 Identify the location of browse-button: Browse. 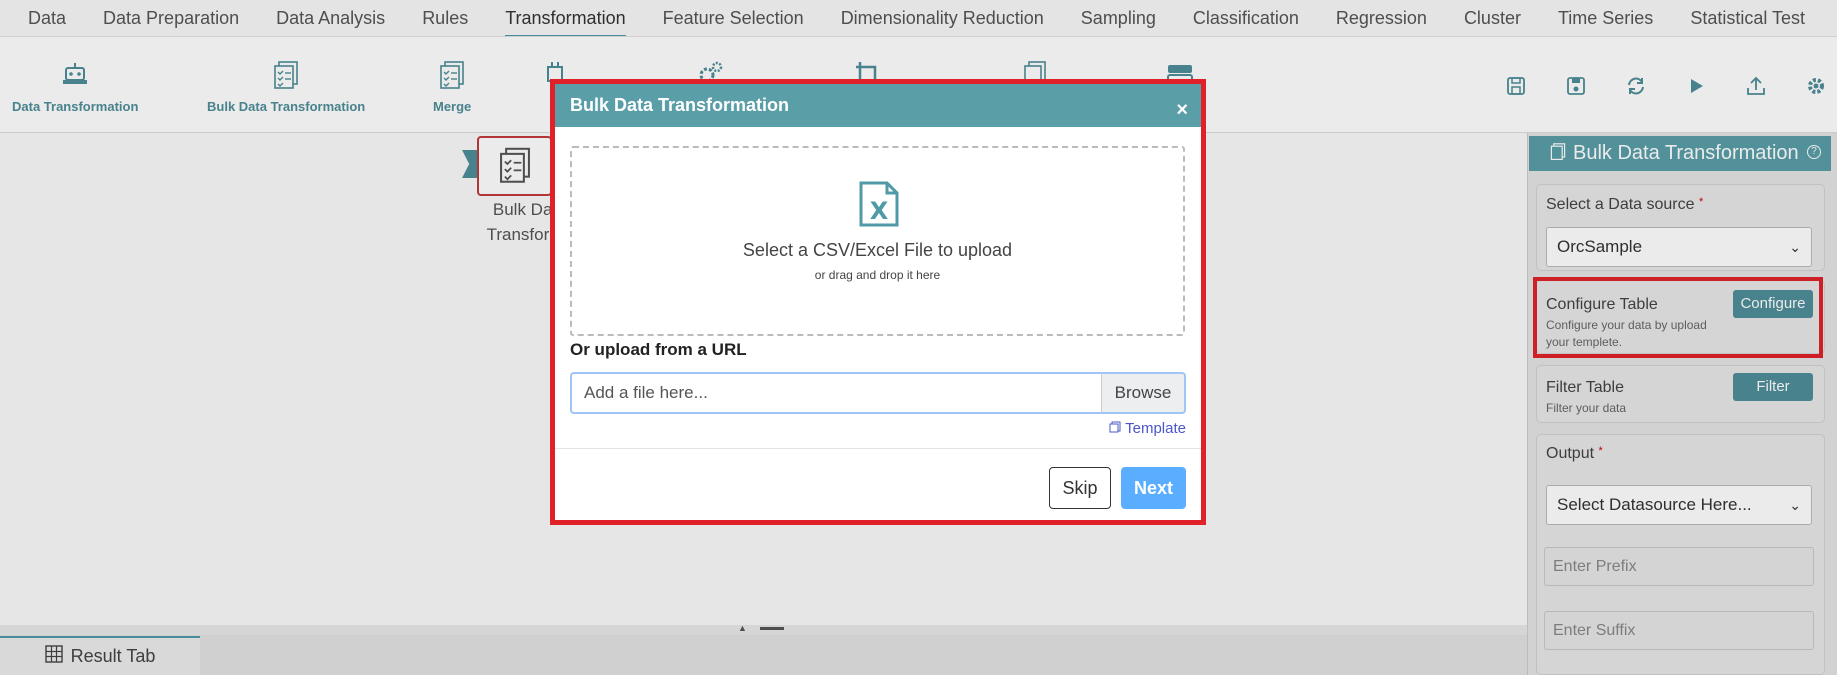
(1143, 393).